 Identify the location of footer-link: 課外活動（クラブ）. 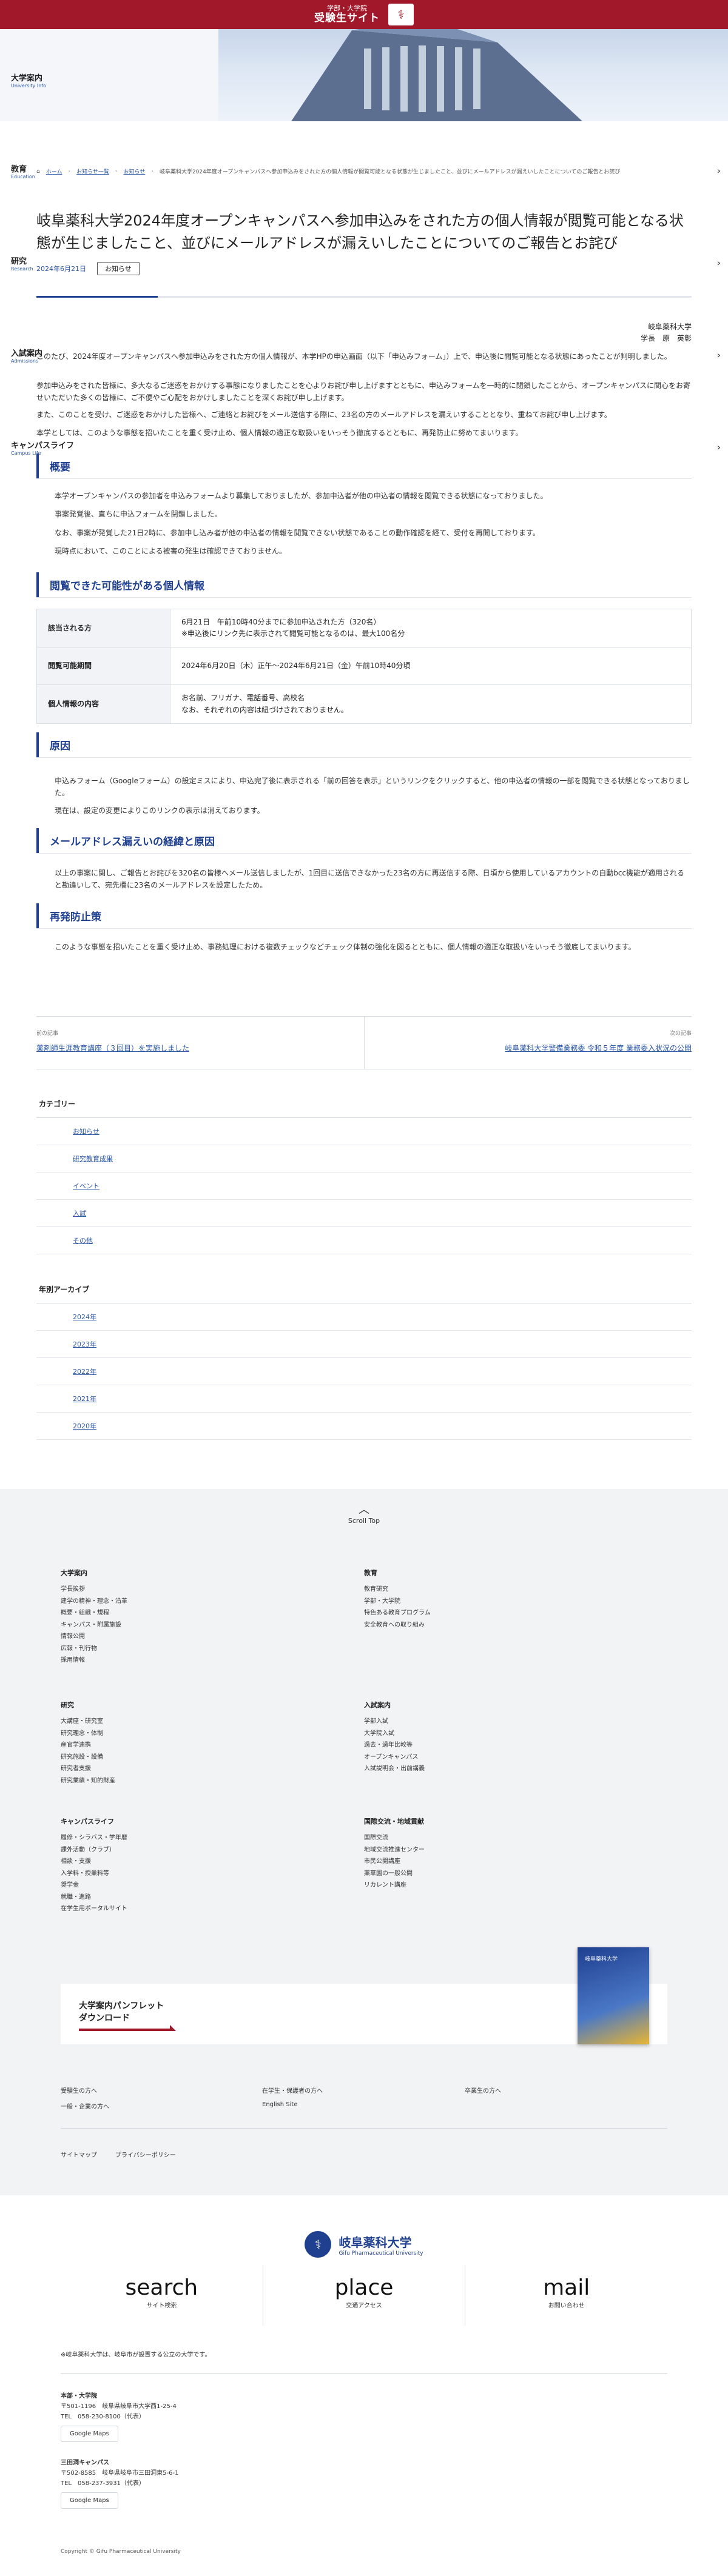
(206, 1850).